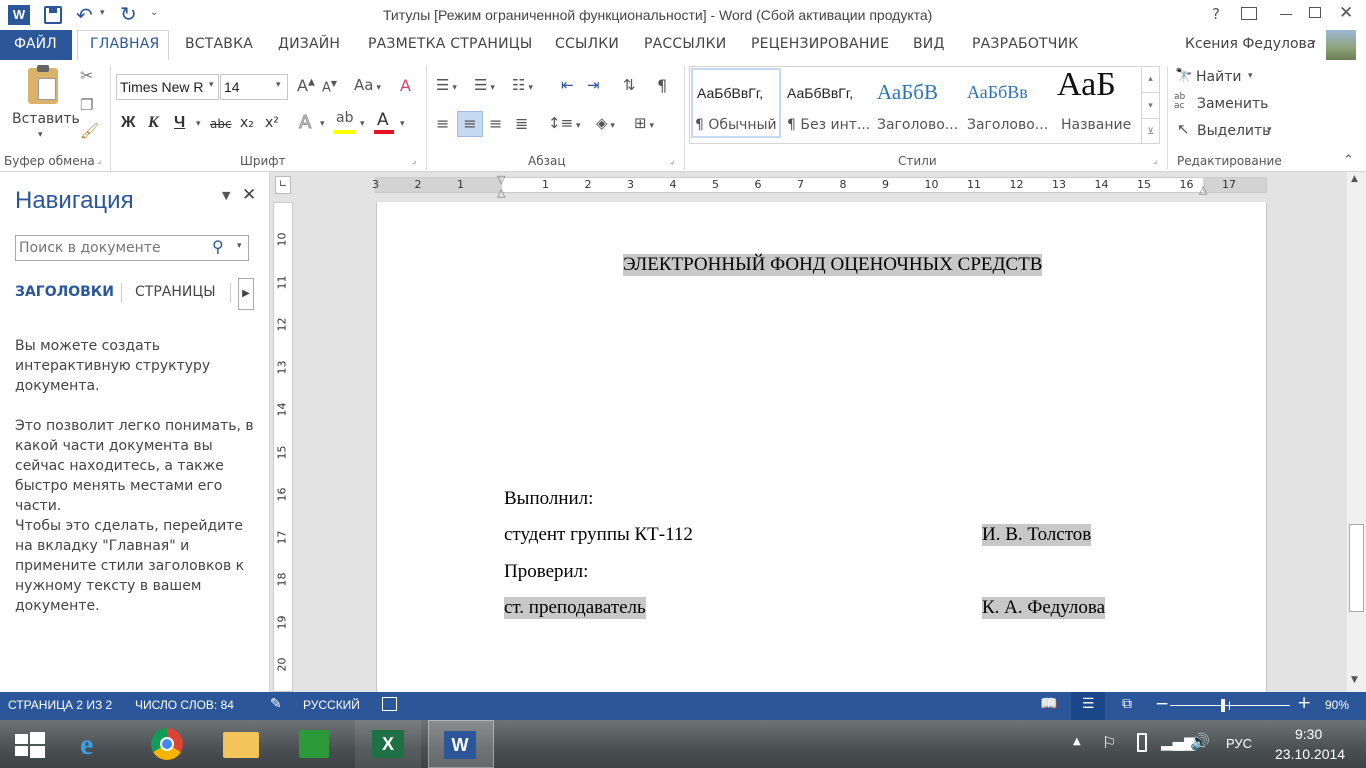 The width and height of the screenshot is (1366, 768). I want to click on numbering-icon: ☰ ▾, so click(484, 85).